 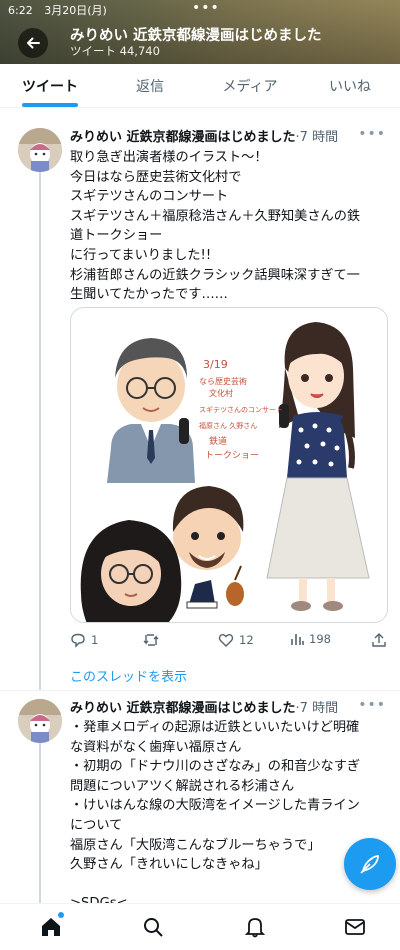 I want to click on nav-home, so click(x=51, y=929).